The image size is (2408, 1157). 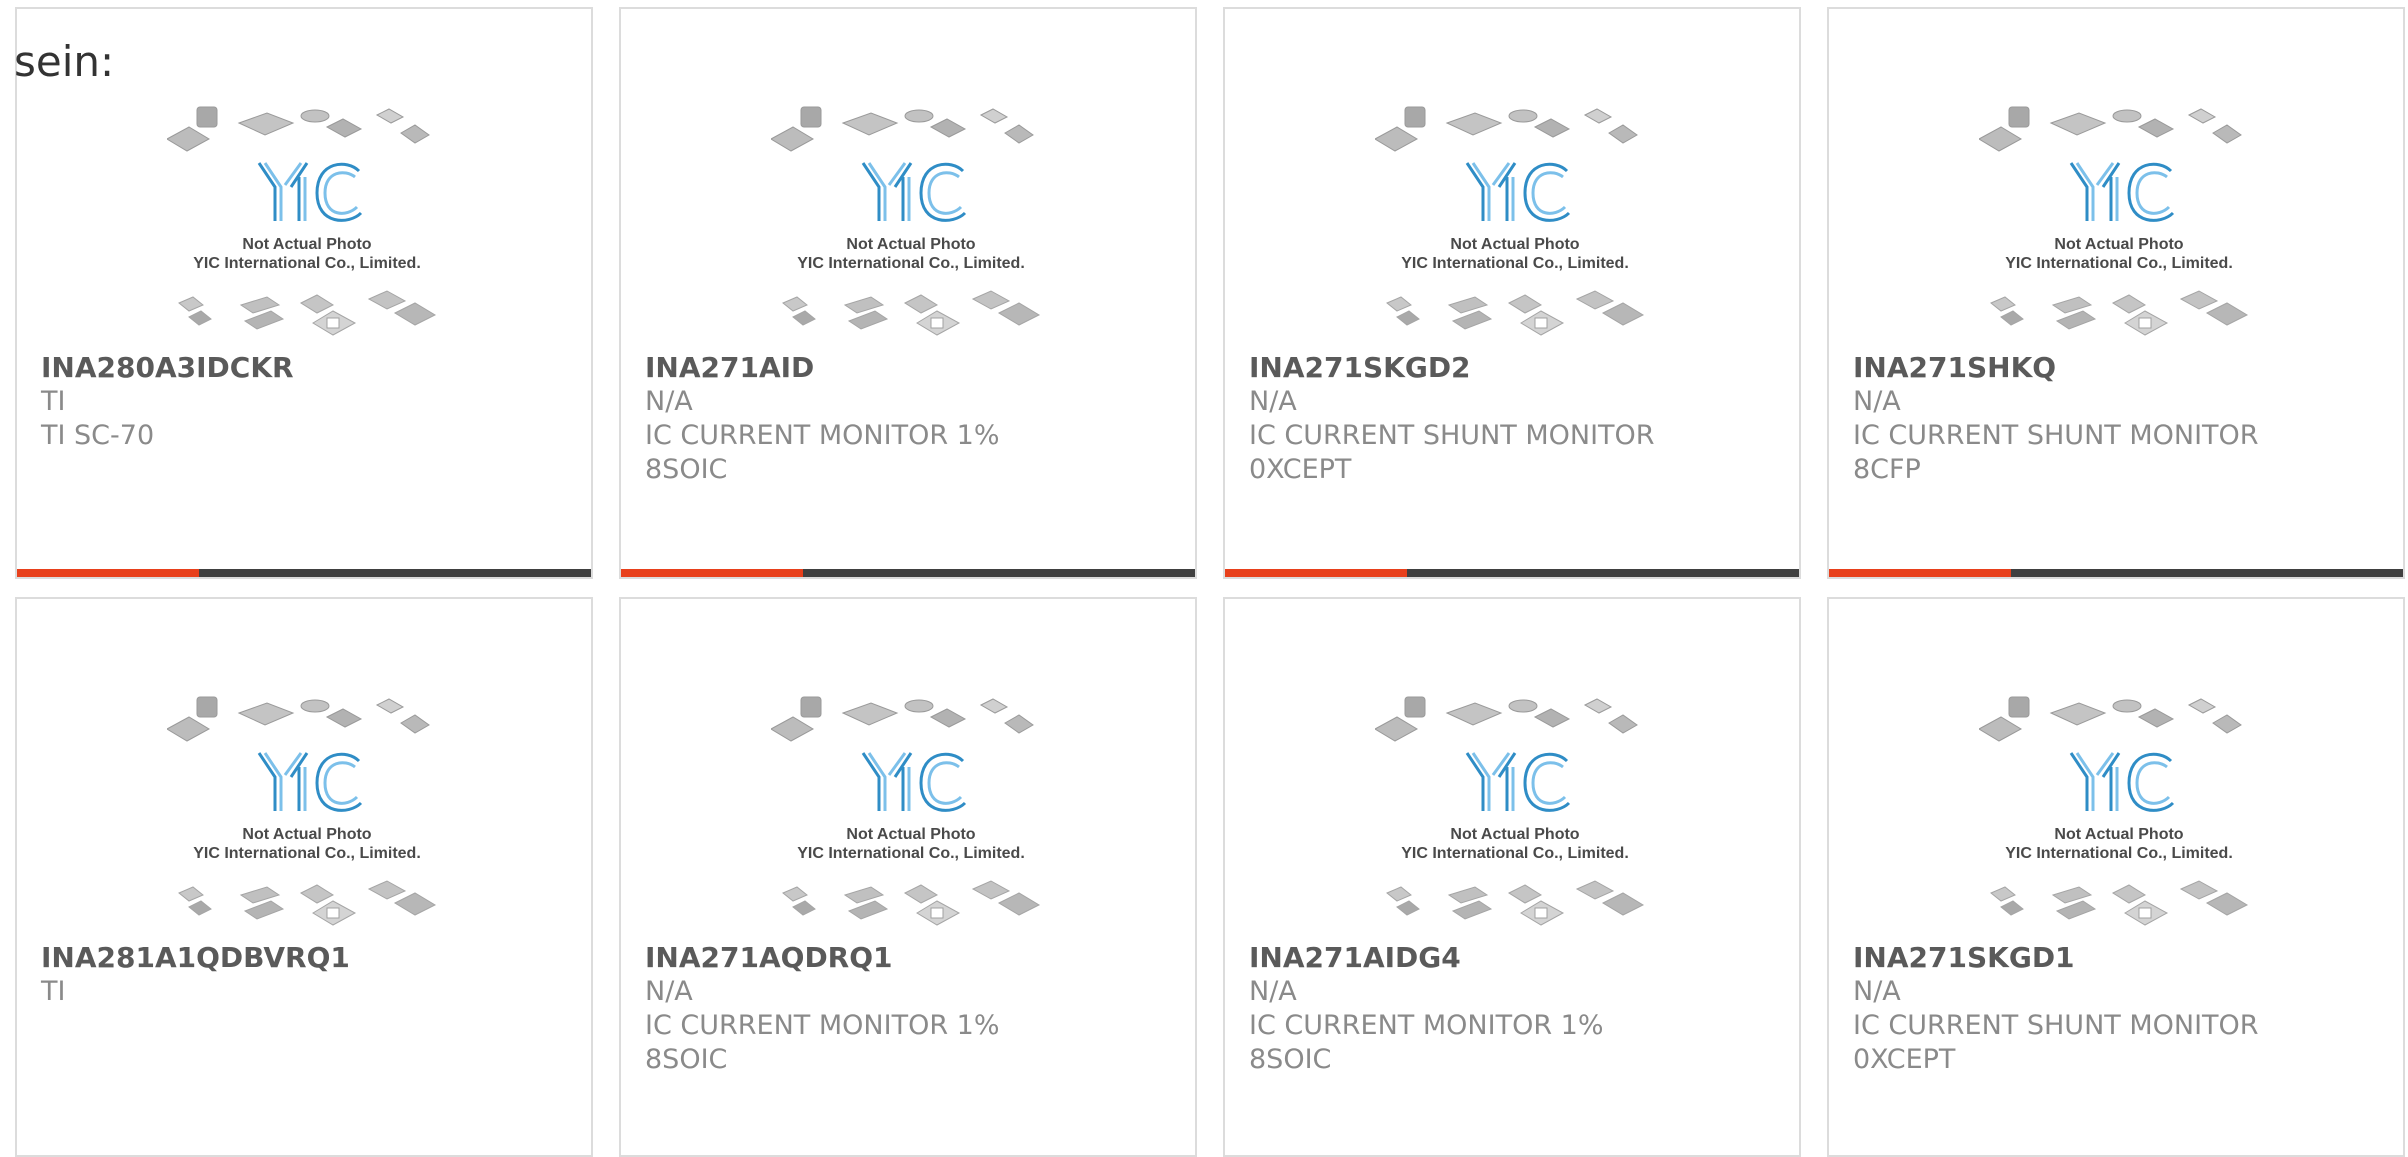 What do you see at coordinates (915, 958) in the screenshot?
I see `part-number: INA271AQDRQ1` at bounding box center [915, 958].